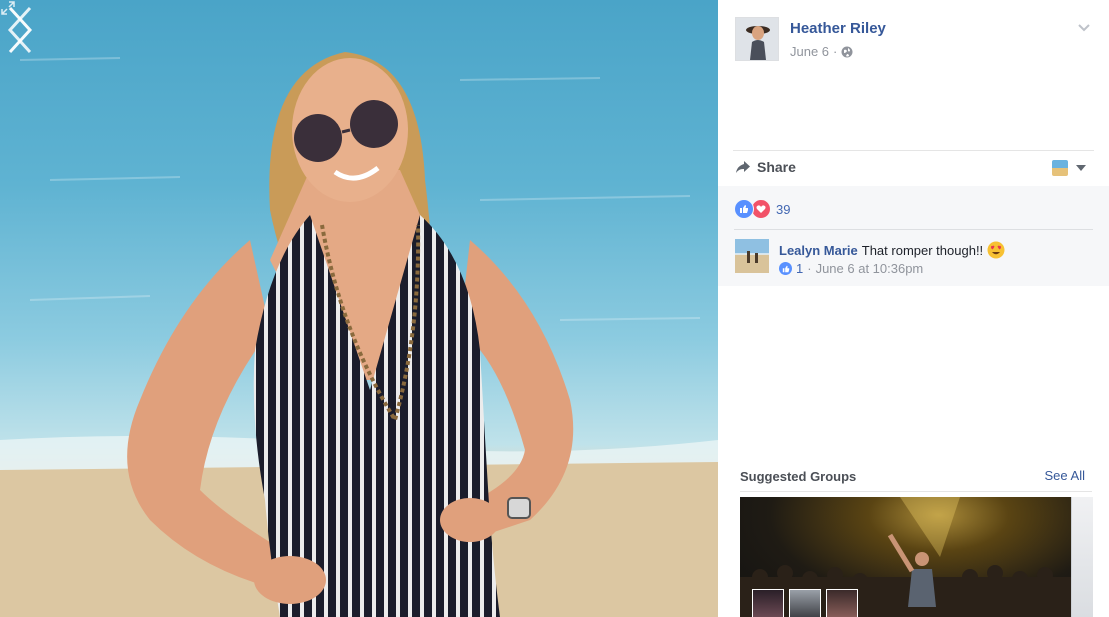 The image size is (1109, 617). Describe the element at coordinates (1069, 168) in the screenshot. I see `share-target-selector` at that location.